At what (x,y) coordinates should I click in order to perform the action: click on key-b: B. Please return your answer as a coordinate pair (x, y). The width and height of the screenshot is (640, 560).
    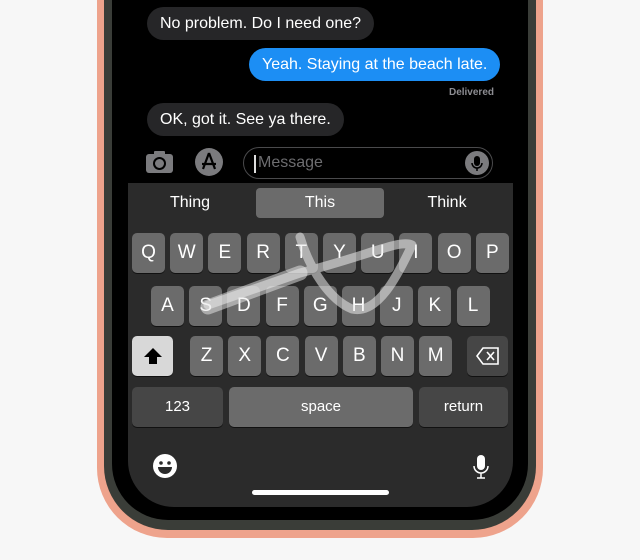
    Looking at the image, I should click on (359, 356).